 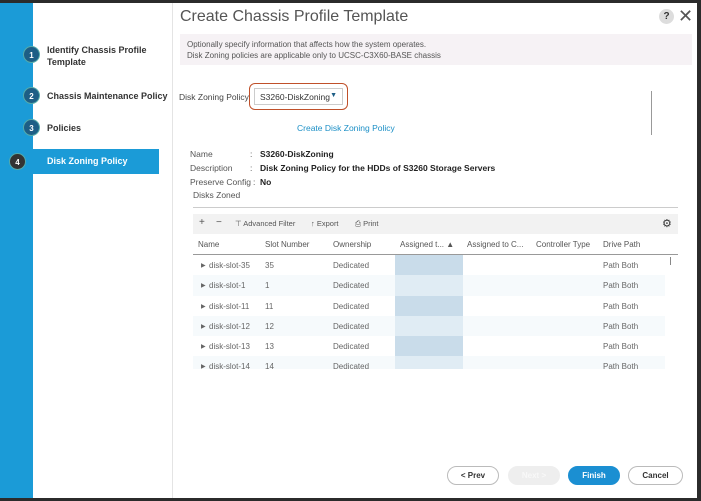 What do you see at coordinates (297, 154) in the screenshot?
I see `name-value: S3260-DiskZoning` at bounding box center [297, 154].